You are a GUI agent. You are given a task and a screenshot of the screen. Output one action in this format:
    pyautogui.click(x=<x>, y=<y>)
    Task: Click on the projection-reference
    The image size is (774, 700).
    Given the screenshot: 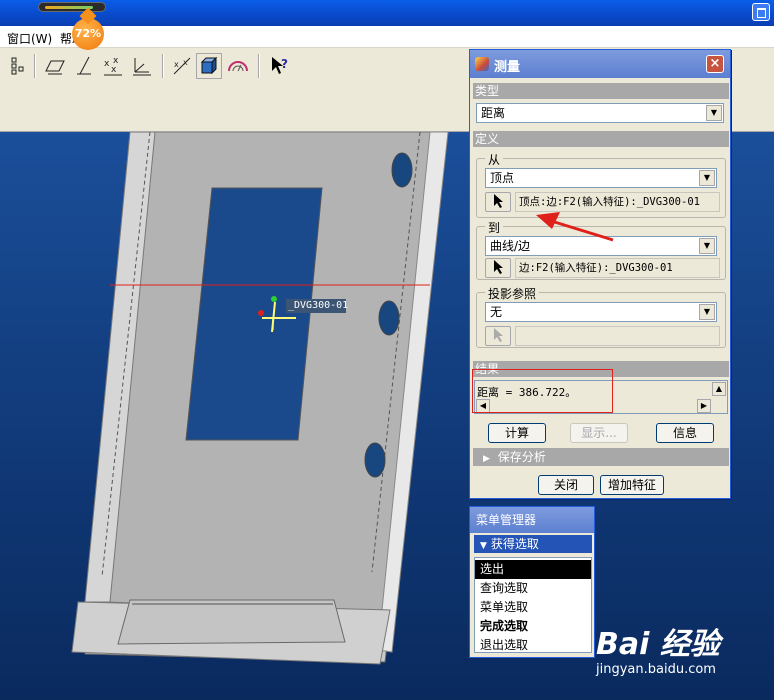 What is the action you would take?
    pyautogui.click(x=617, y=336)
    